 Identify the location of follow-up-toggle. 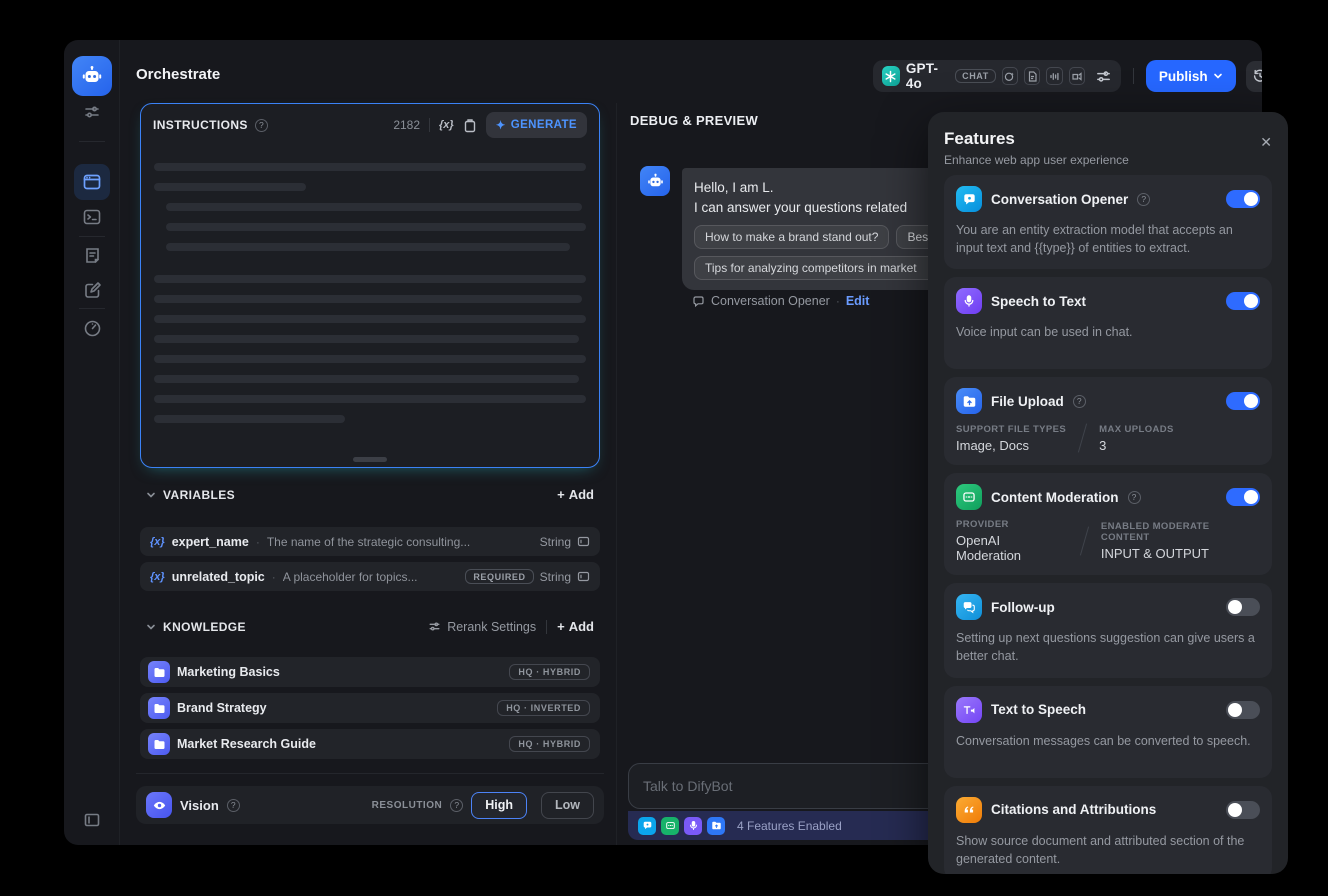
(1243, 607).